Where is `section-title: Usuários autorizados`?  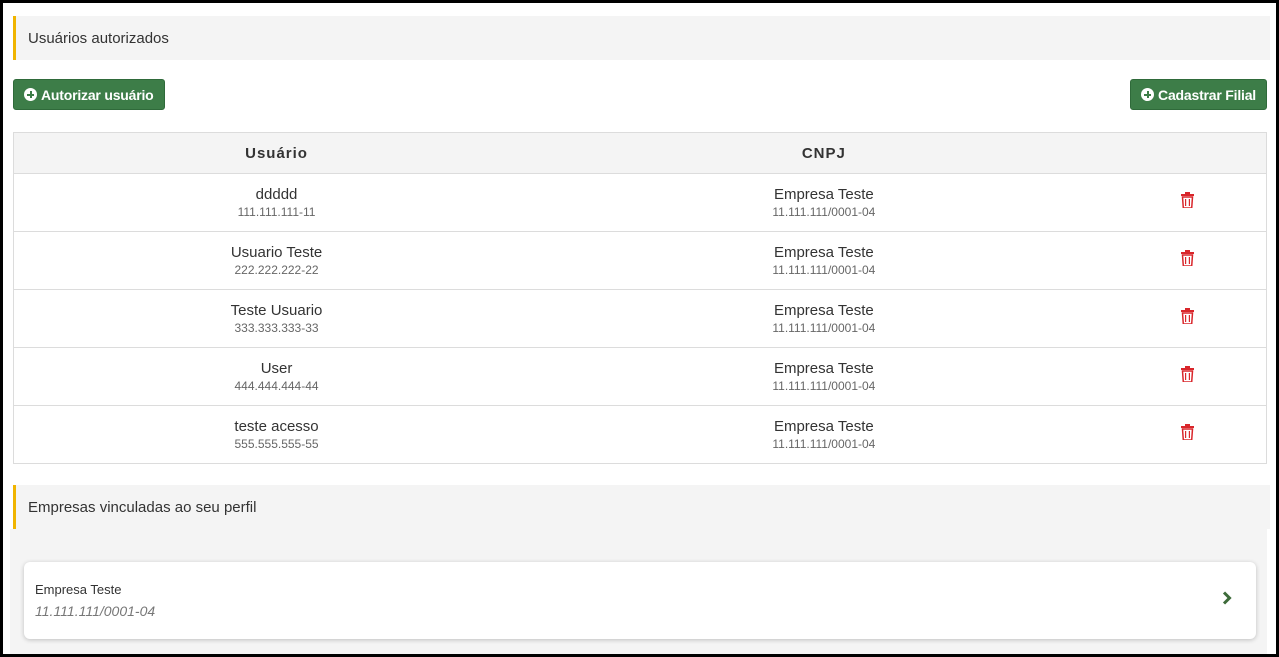
section-title: Usuários autorizados is located at coordinates (98, 38).